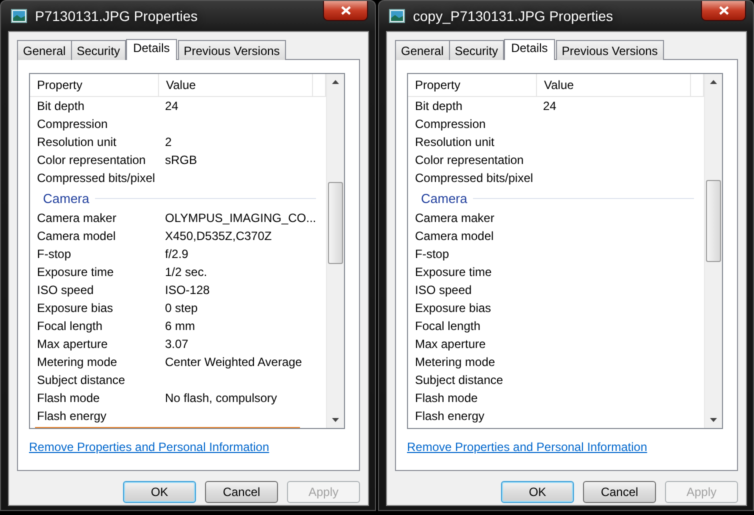  Describe the element at coordinates (513, 16) in the screenshot. I see `window-title: copy_P7130131.JPG Properties` at that location.